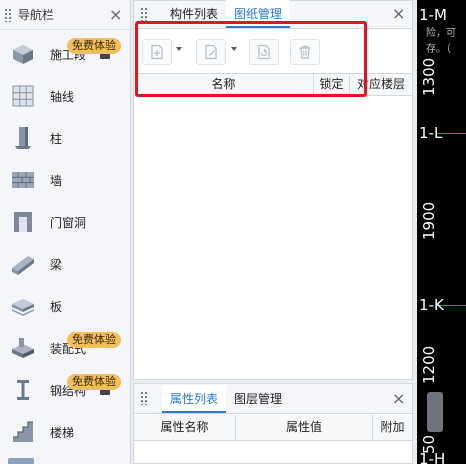 This screenshot has height=464, width=466. What do you see at coordinates (234, 49) in the screenshot?
I see `edit-drawing-dropdown` at bounding box center [234, 49].